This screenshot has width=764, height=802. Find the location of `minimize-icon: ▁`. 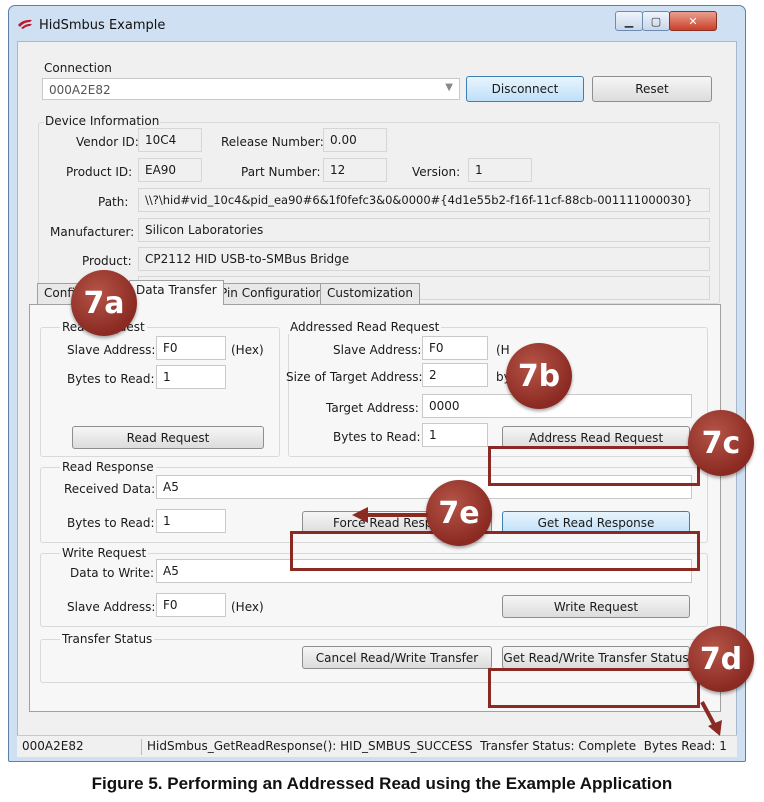

minimize-icon: ▁ is located at coordinates (629, 21).